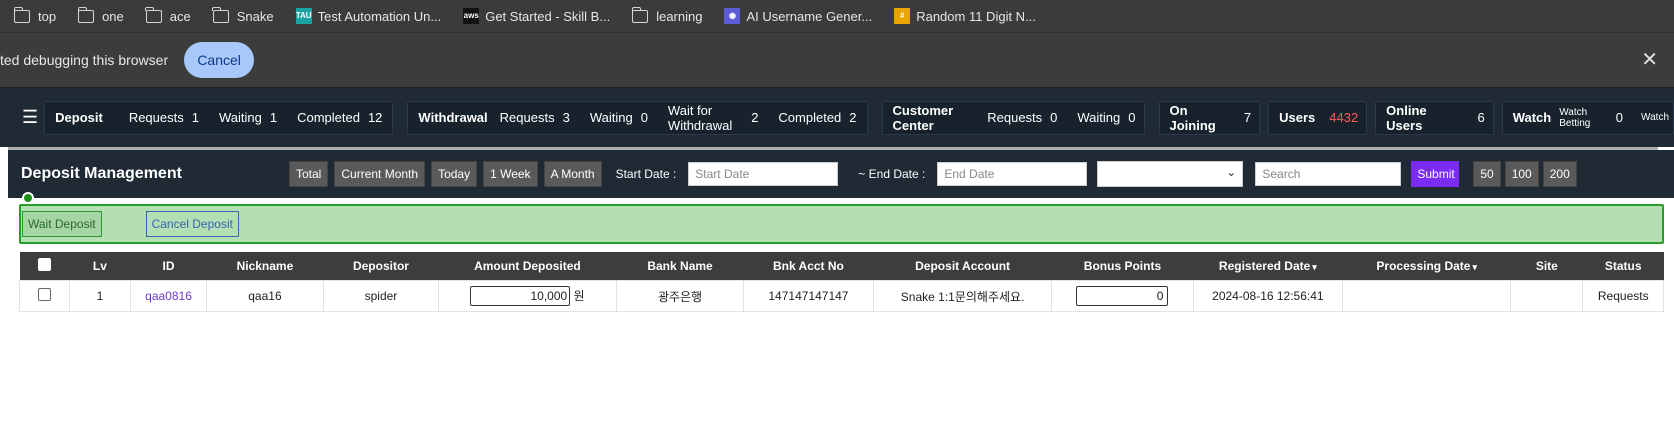 This screenshot has width=1674, height=445. What do you see at coordinates (1200, 118) in the screenshot?
I see `on-joining-title: On Joining` at bounding box center [1200, 118].